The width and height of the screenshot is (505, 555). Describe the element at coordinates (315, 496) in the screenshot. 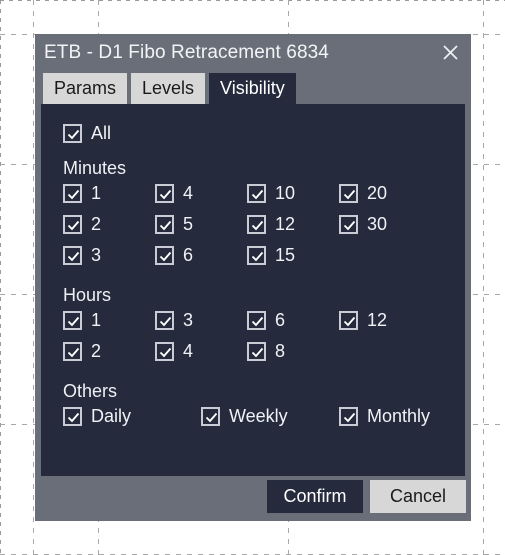

I see `confirm-button: Confirm` at that location.